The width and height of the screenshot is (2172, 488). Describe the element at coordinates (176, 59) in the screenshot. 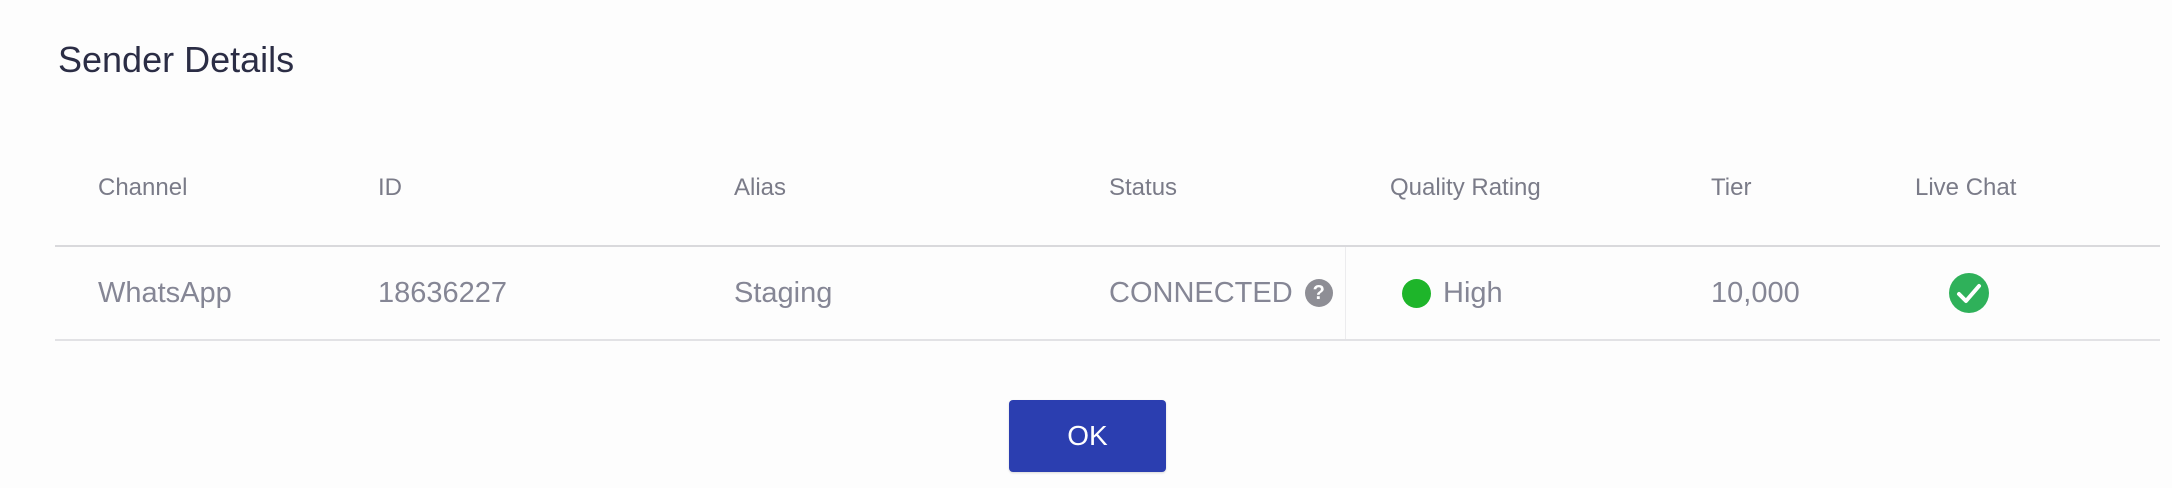

I see `dialog-title: Sender Details` at that location.